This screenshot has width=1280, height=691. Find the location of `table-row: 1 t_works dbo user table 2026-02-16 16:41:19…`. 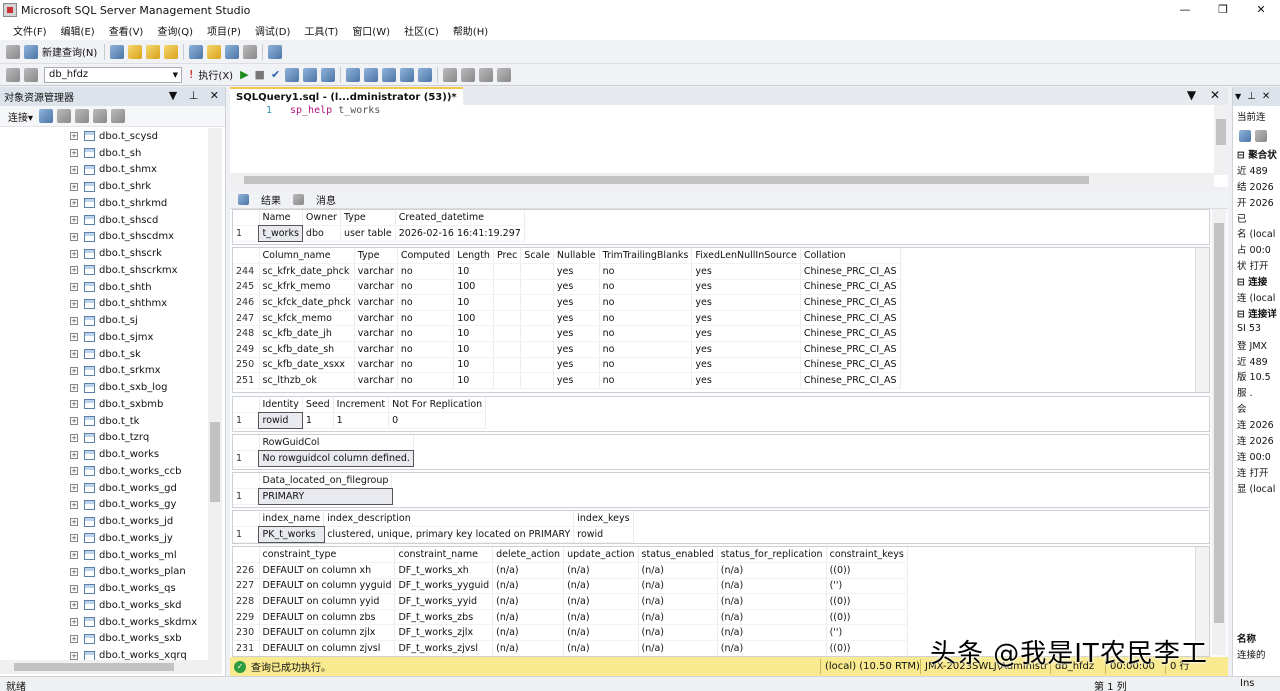

table-row: 1 t_works dbo user table 2026-02-16 16:41:19… is located at coordinates (379, 233).